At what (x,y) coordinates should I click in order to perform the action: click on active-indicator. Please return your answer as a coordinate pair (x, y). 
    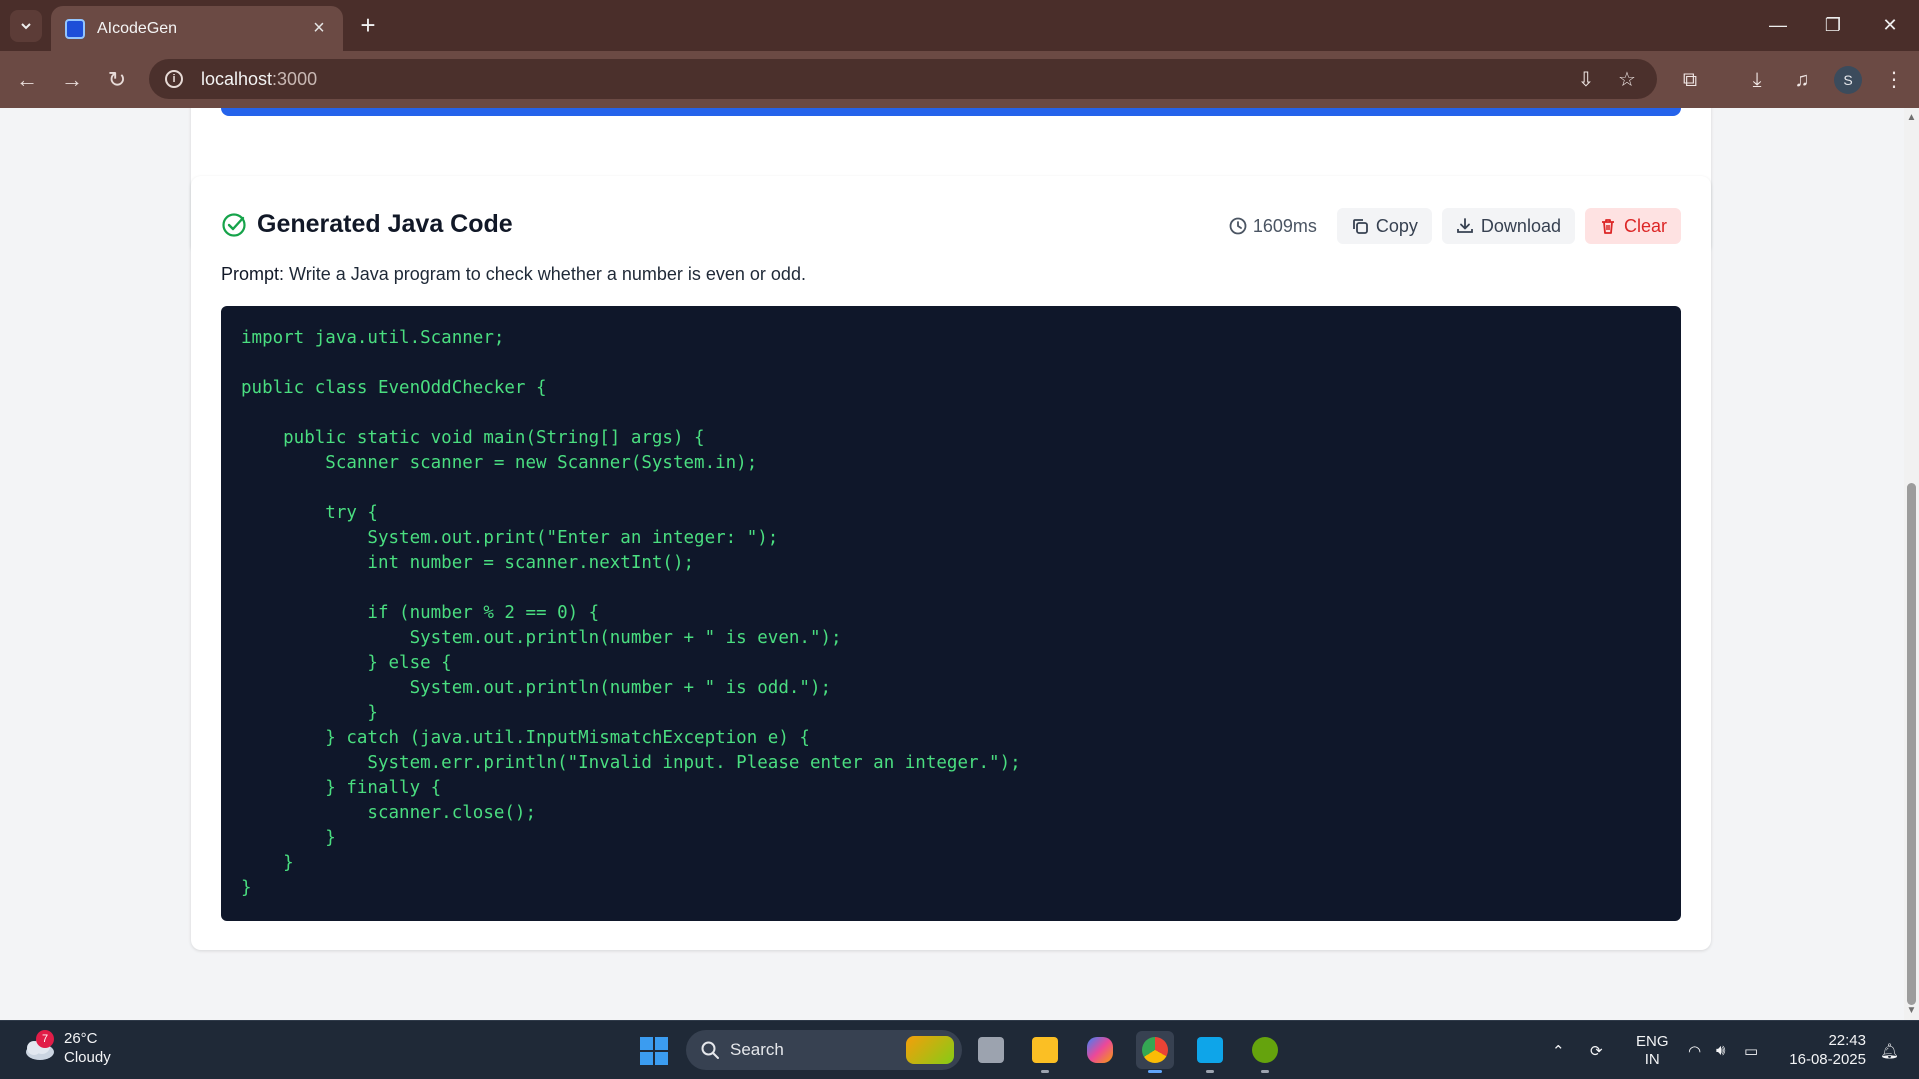
    Looking at the image, I should click on (1155, 1071).